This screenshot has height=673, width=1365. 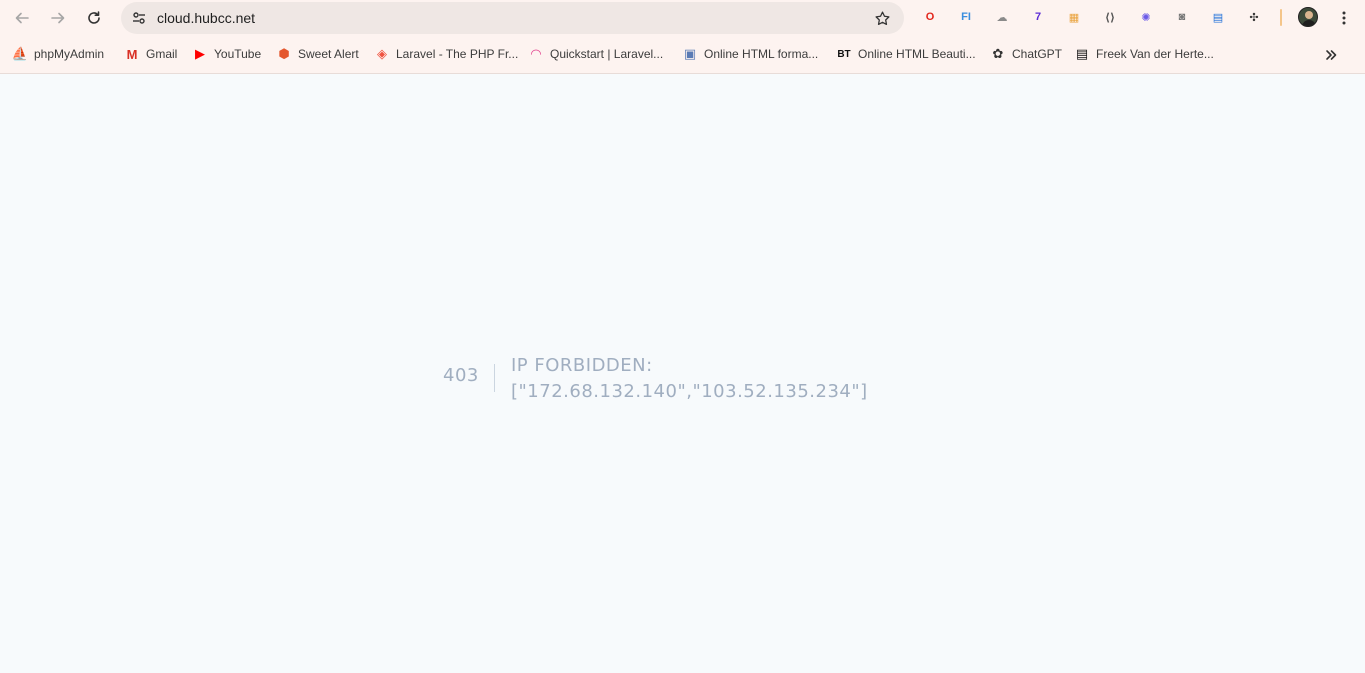 I want to click on puzzle-extension-button: ✣, so click(x=1254, y=17).